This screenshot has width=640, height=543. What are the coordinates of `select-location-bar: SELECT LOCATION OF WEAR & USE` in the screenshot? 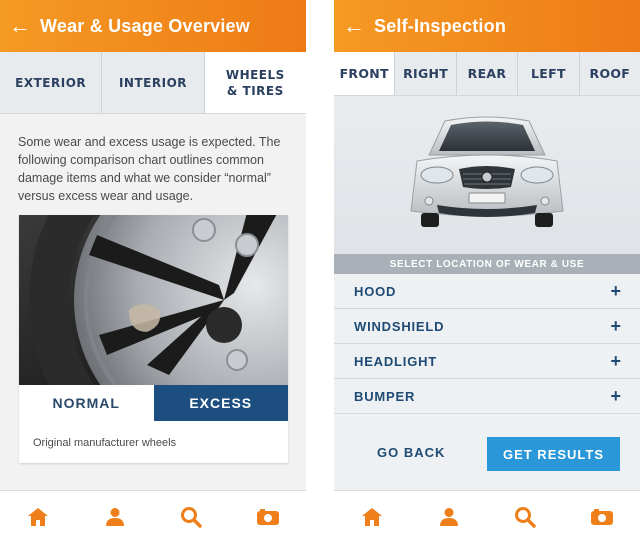 It's located at (487, 264).